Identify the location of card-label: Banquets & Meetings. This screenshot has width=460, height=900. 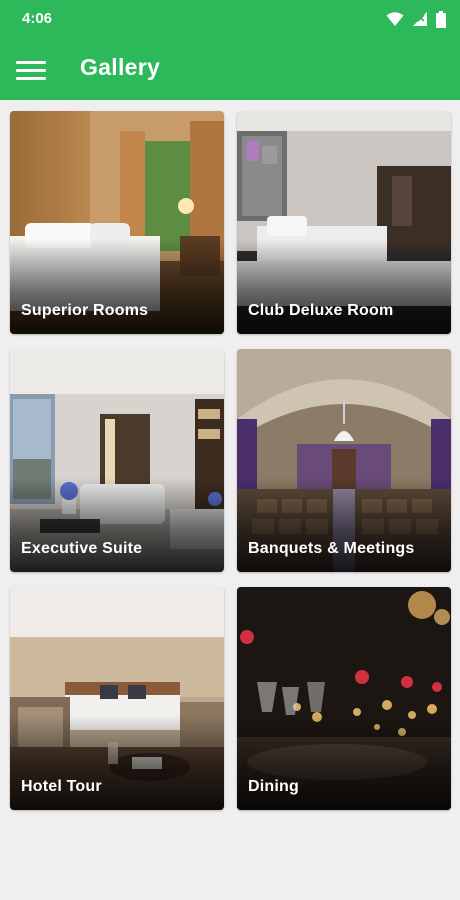
(331, 548).